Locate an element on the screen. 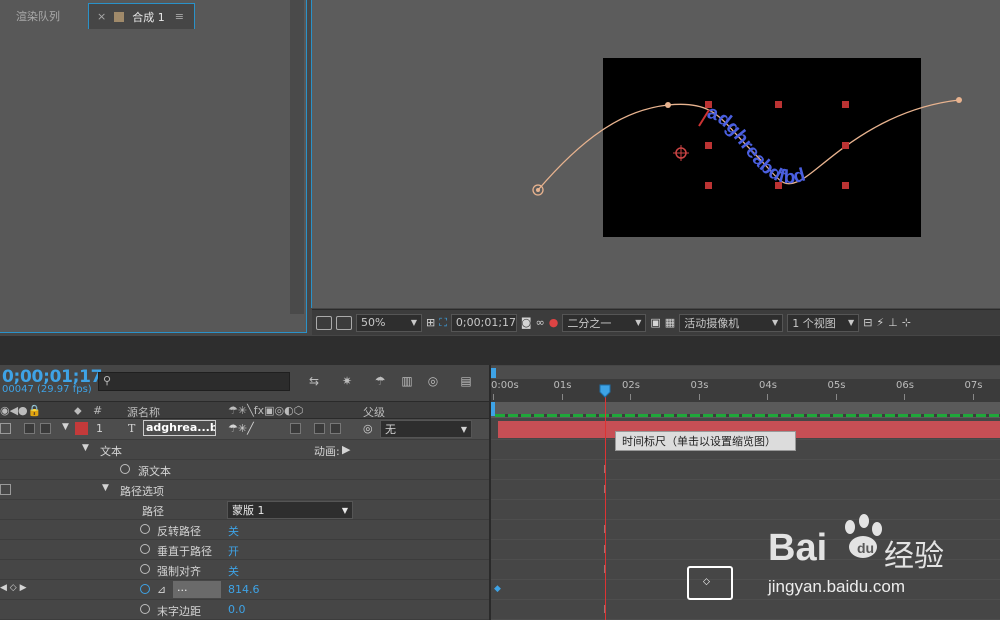  grid-icon: ⊞ is located at coordinates (430, 323).